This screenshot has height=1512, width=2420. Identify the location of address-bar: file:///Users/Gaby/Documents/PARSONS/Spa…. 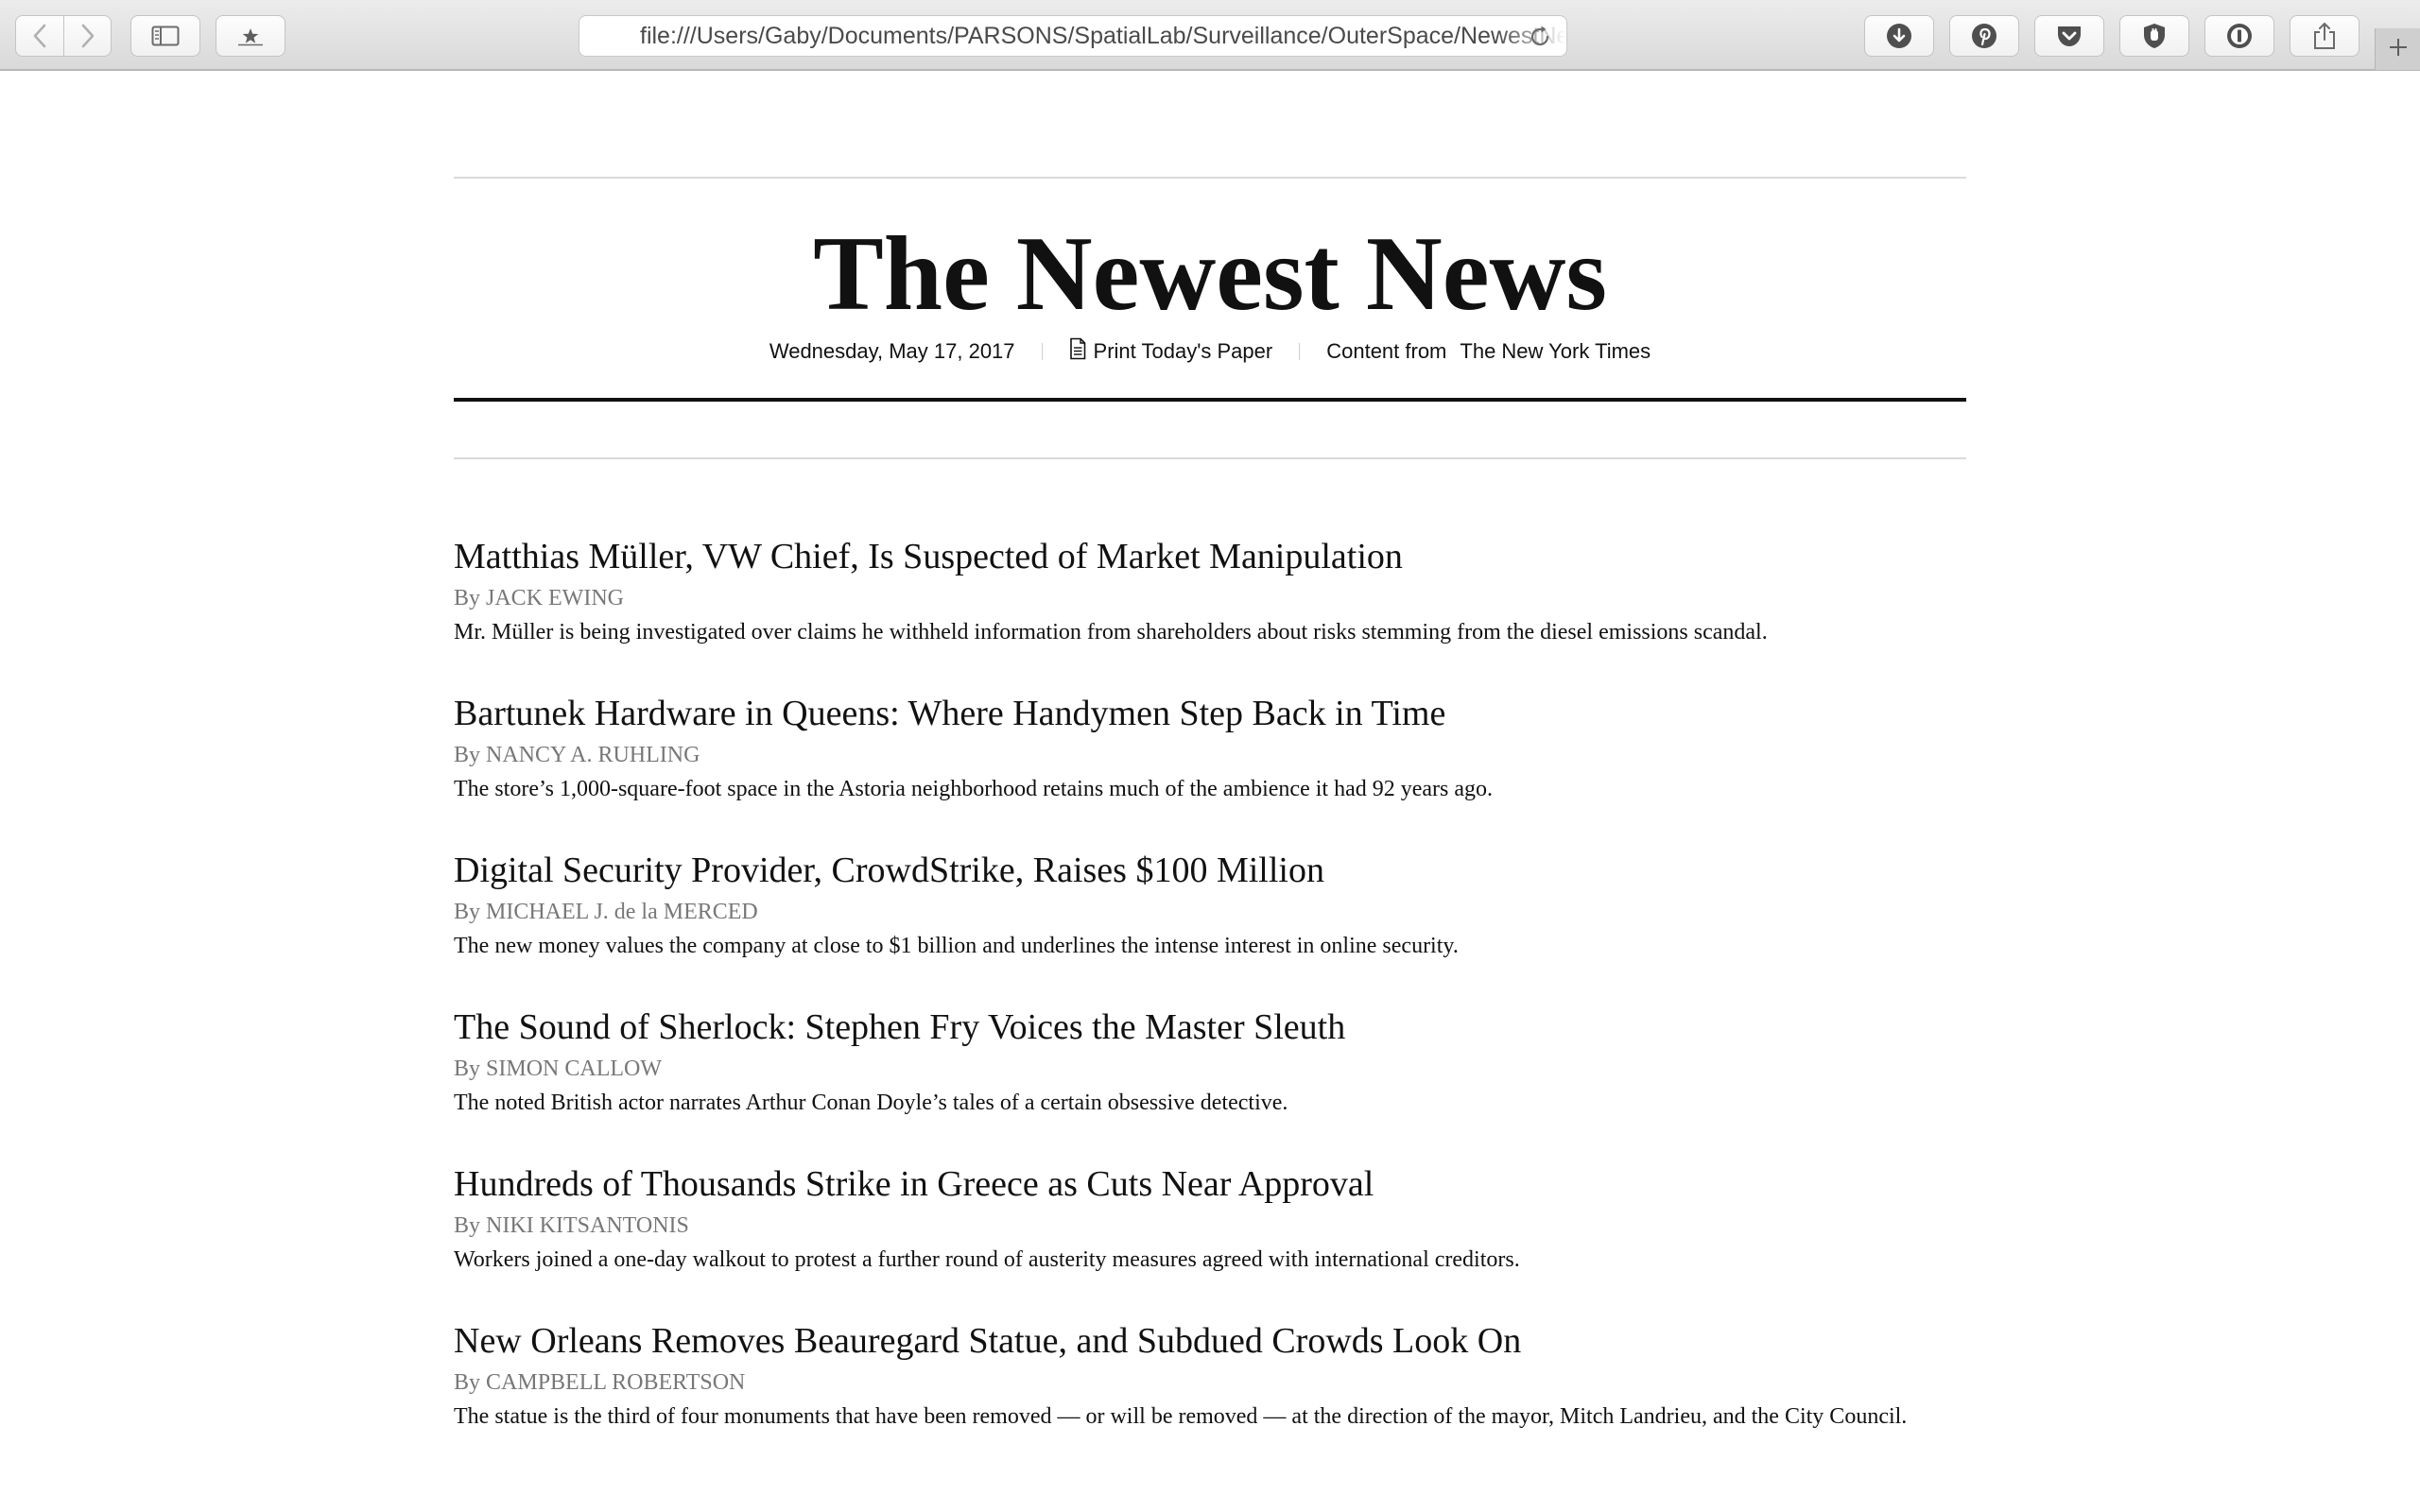
(1073, 36).